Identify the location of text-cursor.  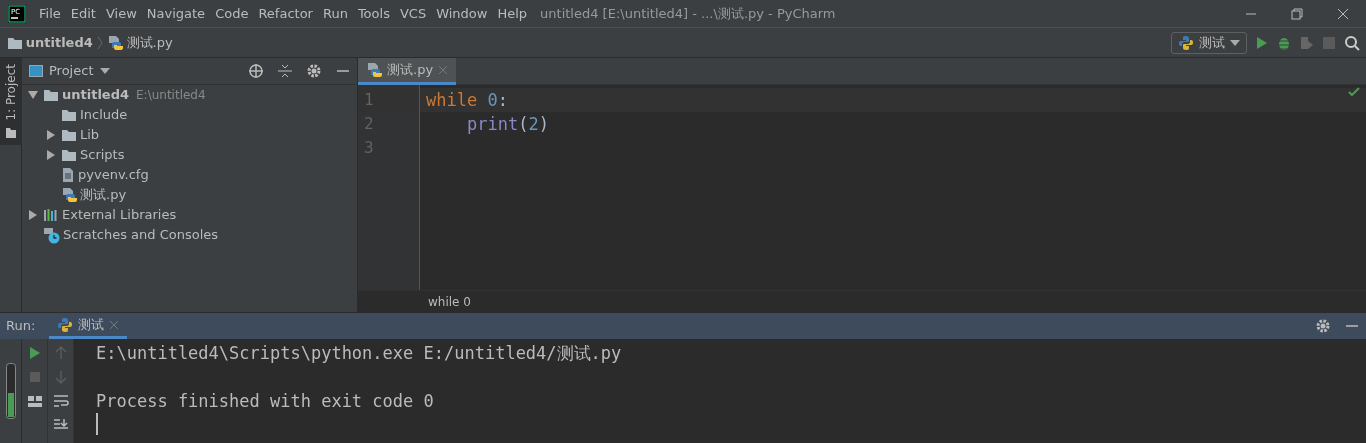
(97, 424).